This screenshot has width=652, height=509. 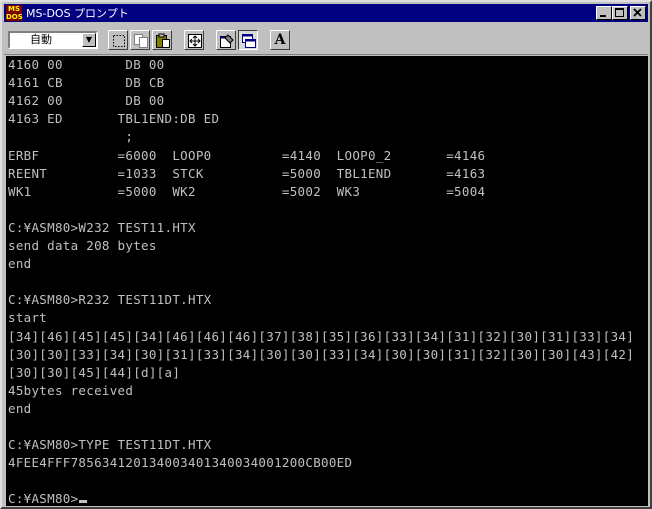 I want to click on ms-dos-icon: MS DOS, so click(x=14, y=13).